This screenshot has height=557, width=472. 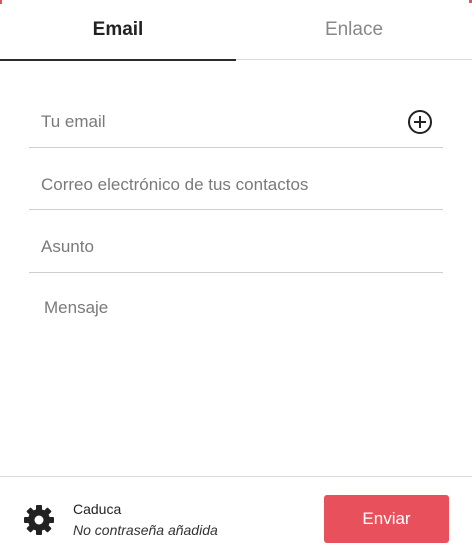 What do you see at coordinates (420, 122) in the screenshot?
I see `plus-circle-icon` at bounding box center [420, 122].